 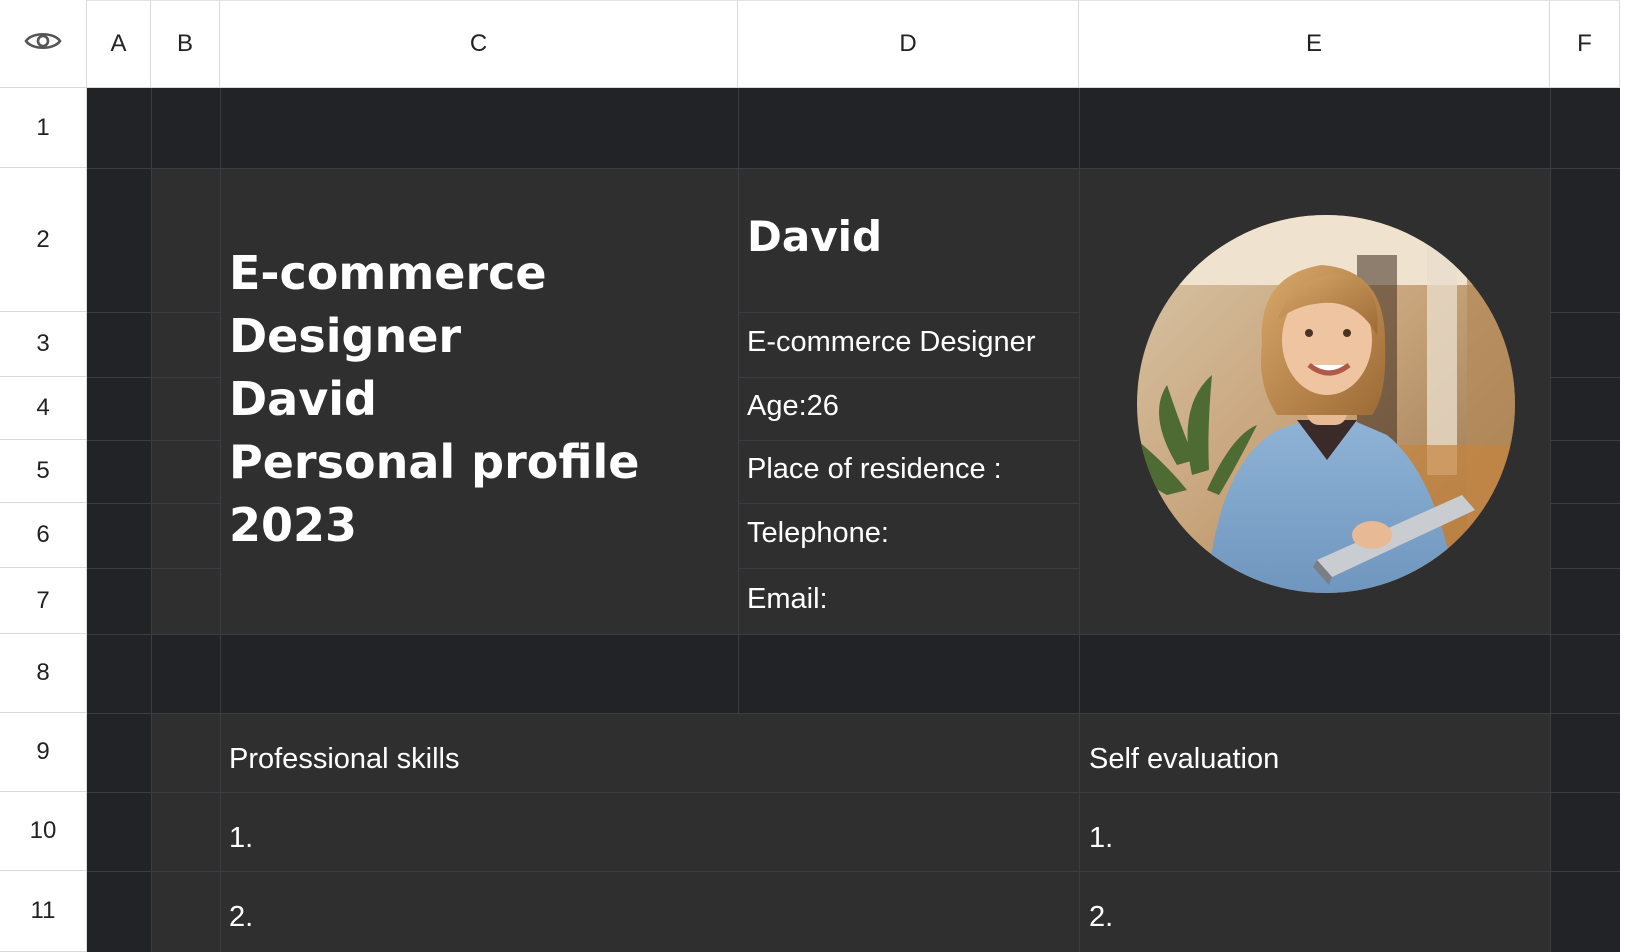 I want to click on row-header-2: 2, so click(x=43, y=240).